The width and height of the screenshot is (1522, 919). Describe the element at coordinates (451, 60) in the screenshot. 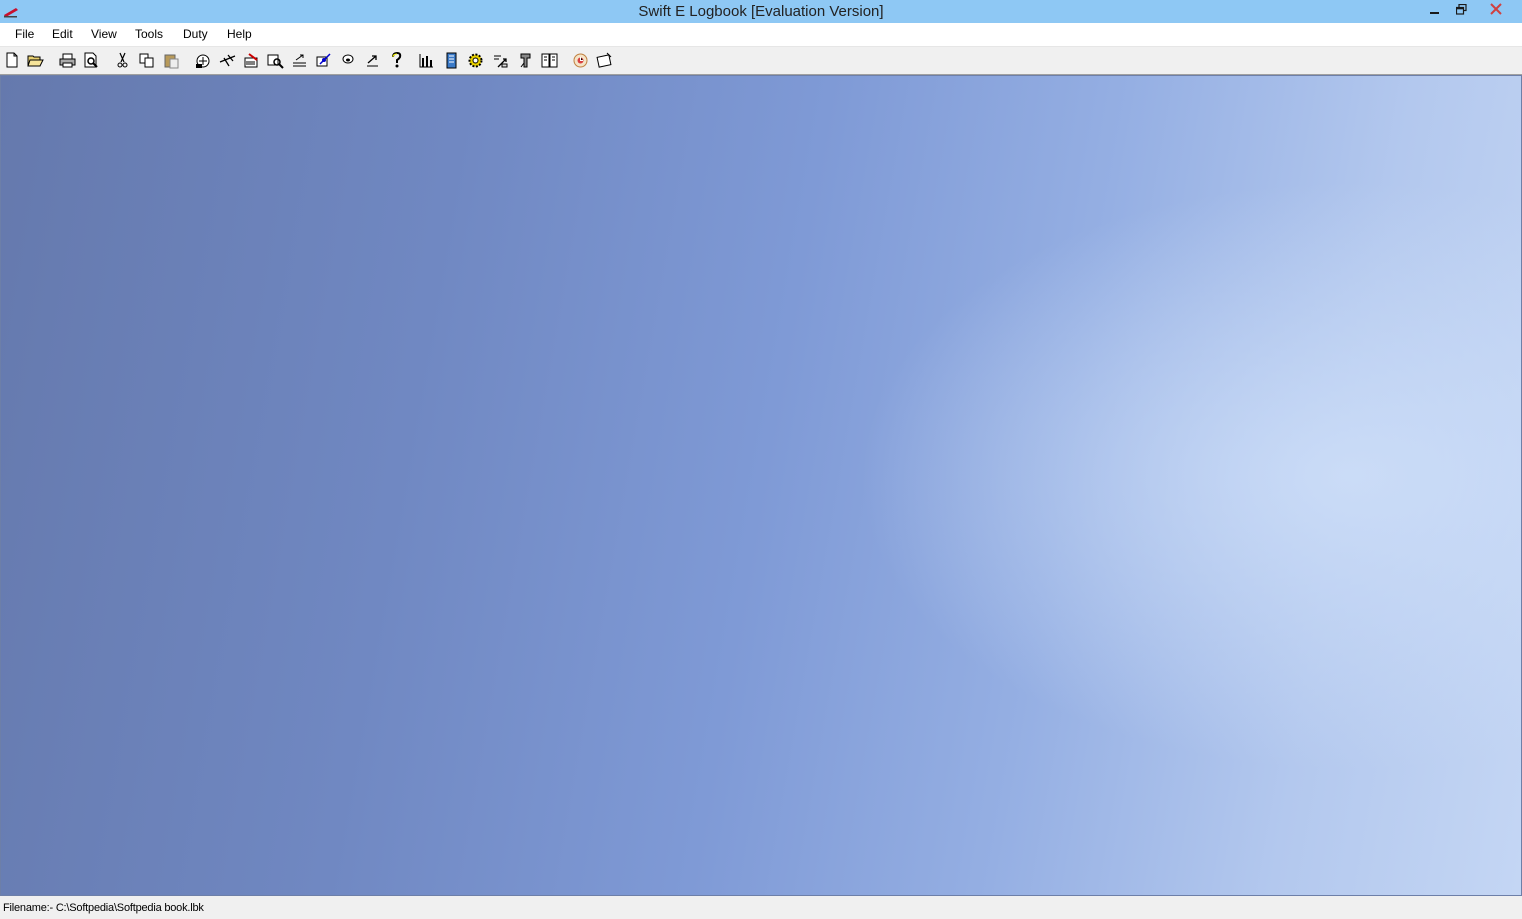

I see `book-icon` at that location.